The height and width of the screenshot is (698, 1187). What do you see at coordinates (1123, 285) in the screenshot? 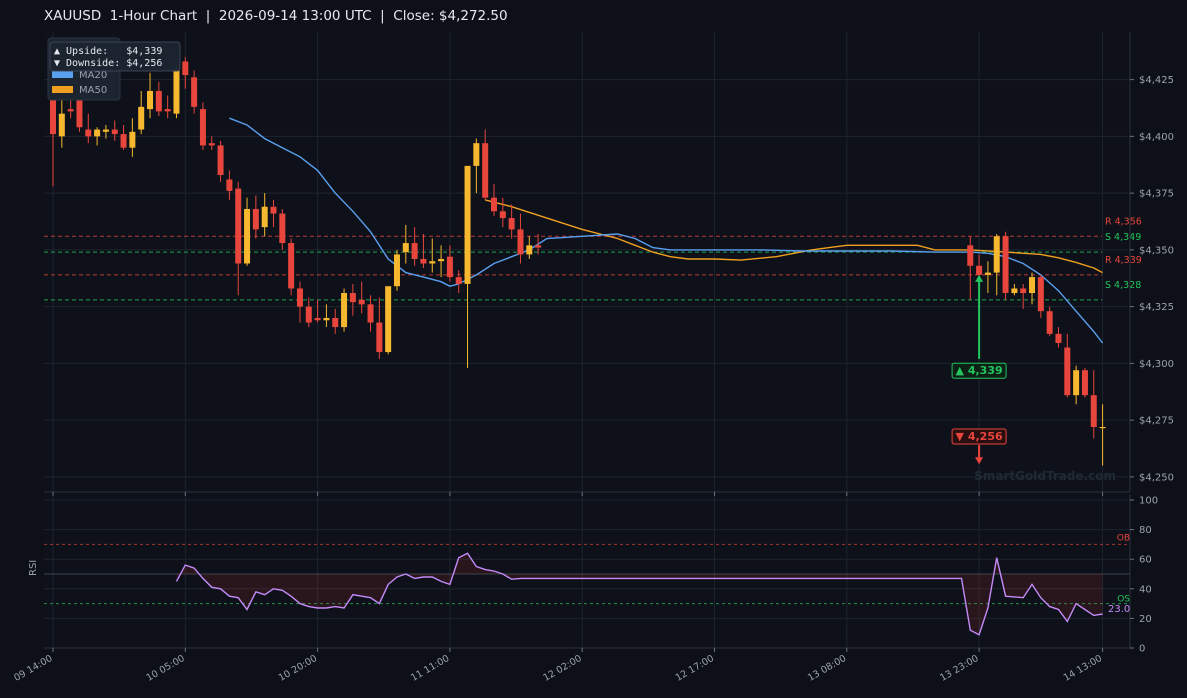
I see `level-label-support: S 4,328` at bounding box center [1123, 285].